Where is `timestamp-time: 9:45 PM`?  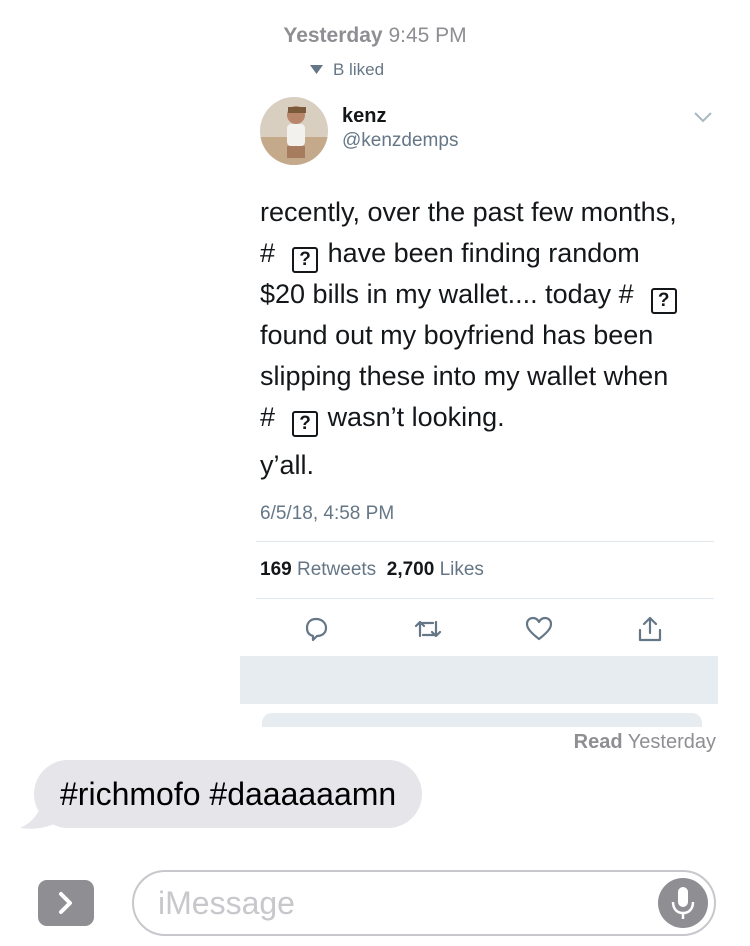
timestamp-time: 9:45 PM is located at coordinates (427, 35).